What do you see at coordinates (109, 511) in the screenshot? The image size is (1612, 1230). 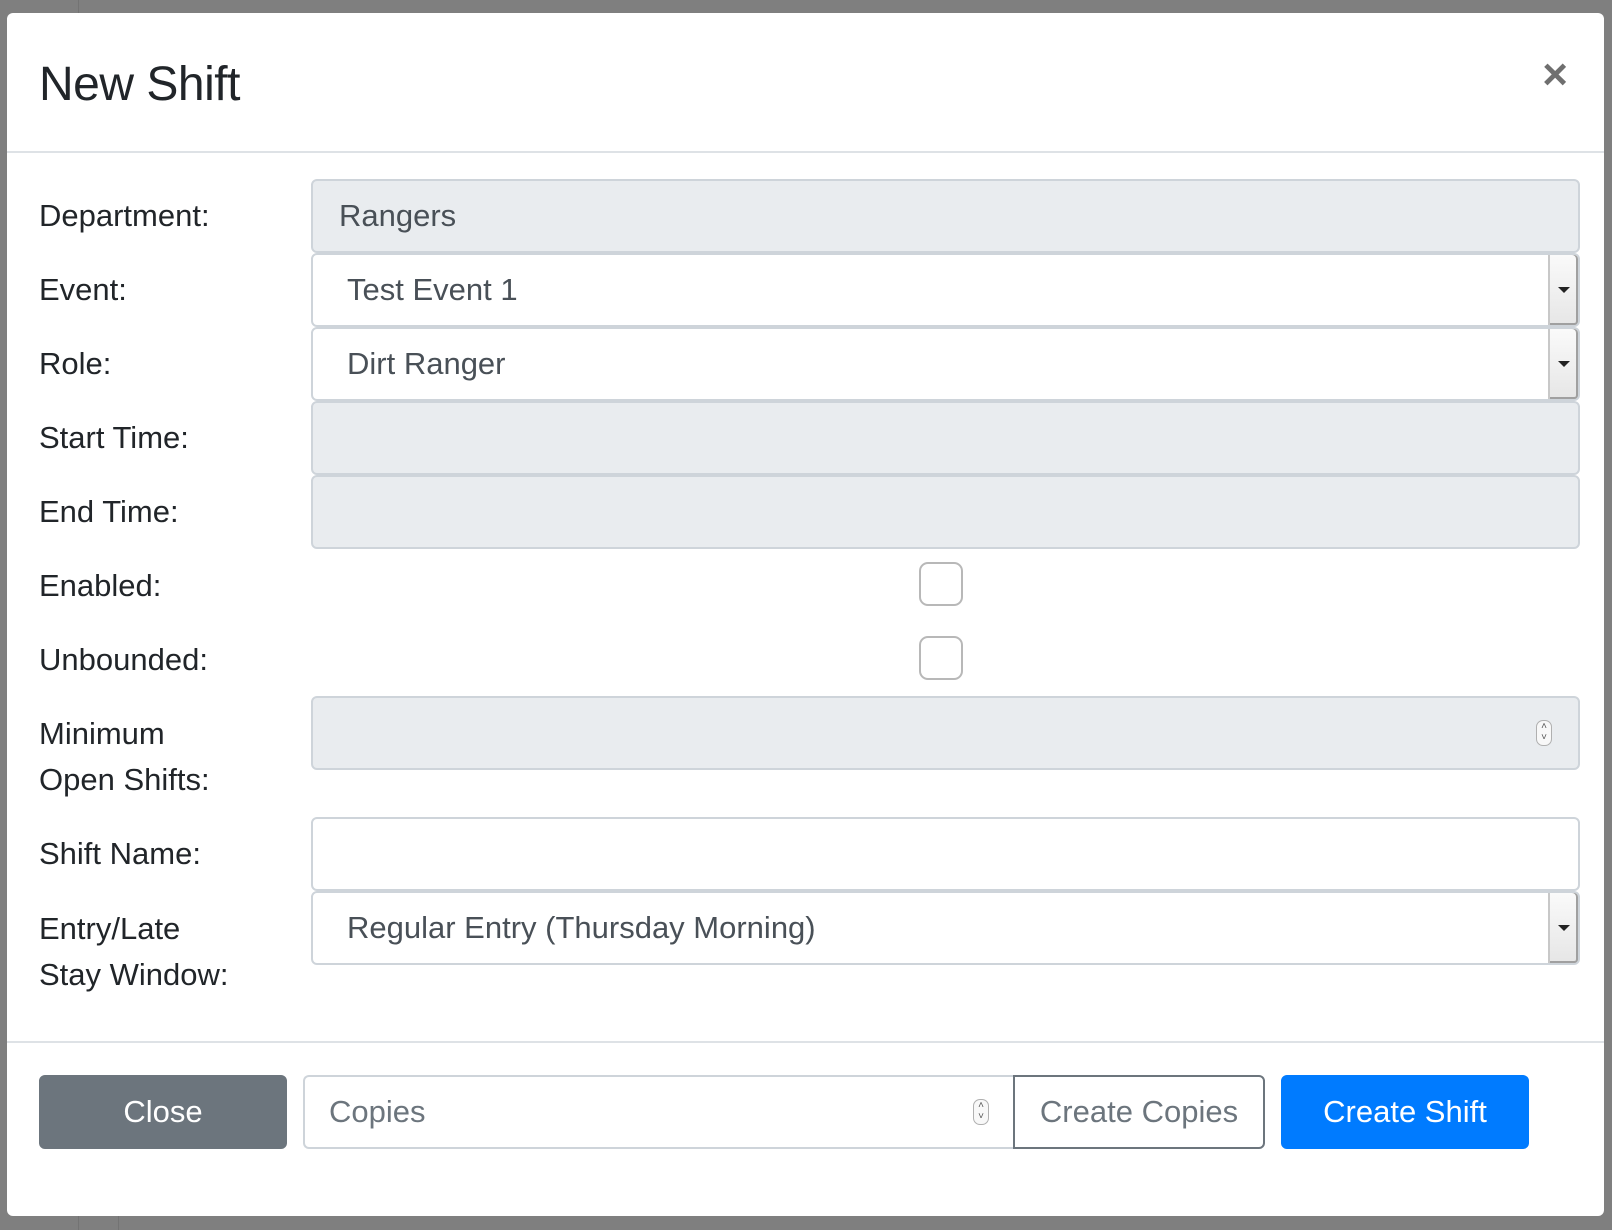 I see `end-time-label: End Time:` at bounding box center [109, 511].